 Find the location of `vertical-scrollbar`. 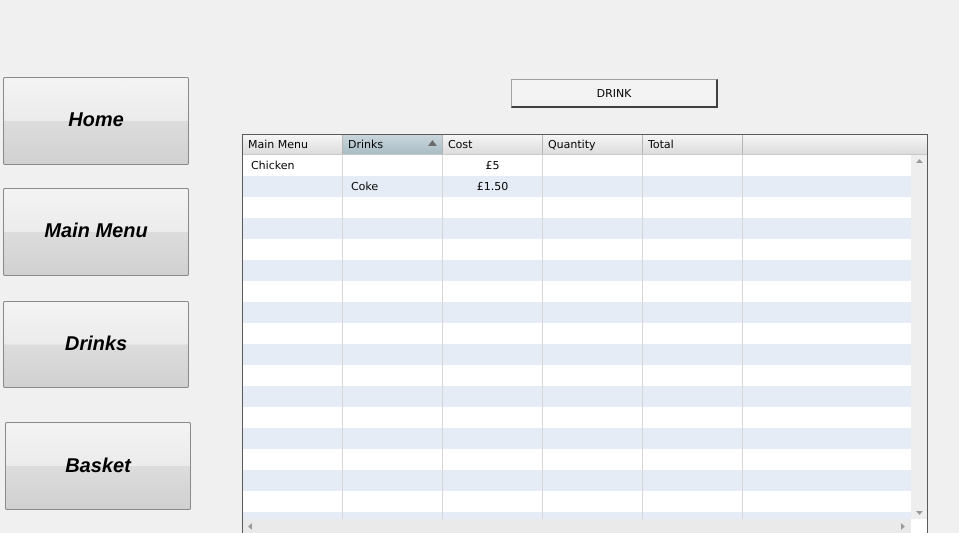

vertical-scrollbar is located at coordinates (919, 337).